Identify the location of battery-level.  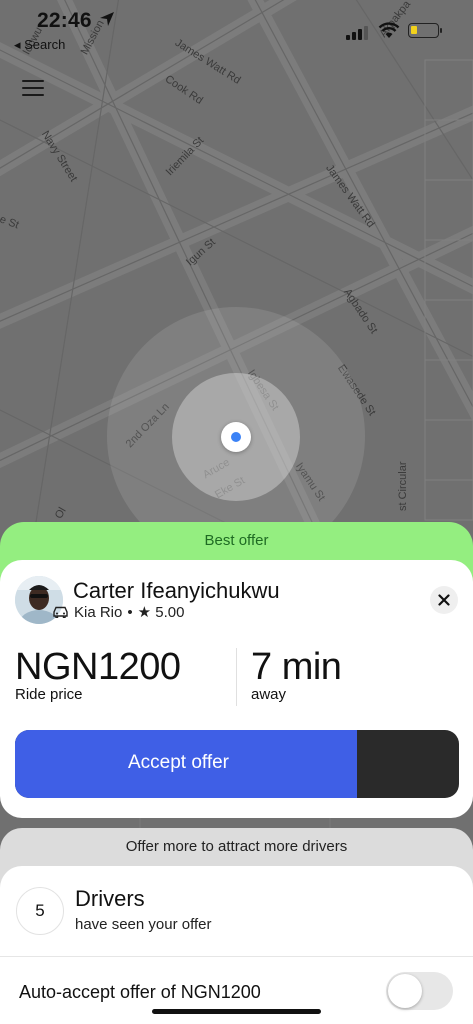
(414, 30).